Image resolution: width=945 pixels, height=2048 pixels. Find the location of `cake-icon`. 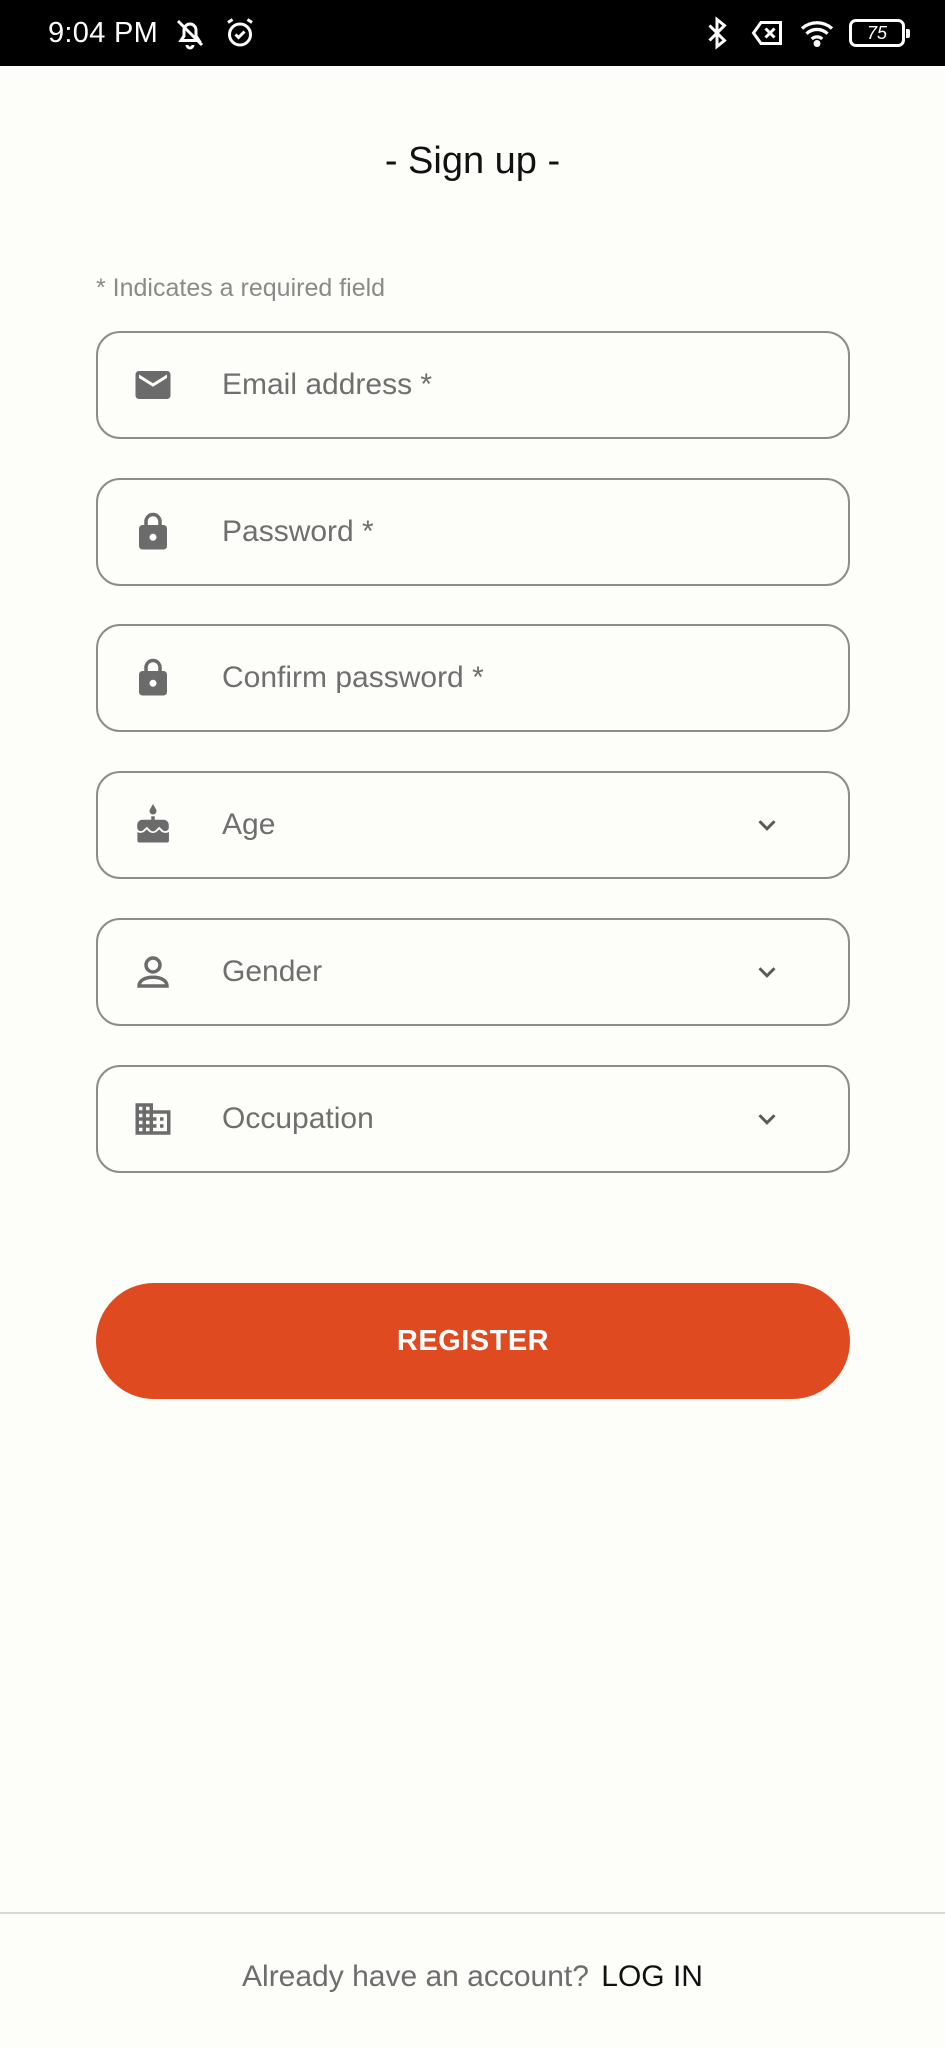

cake-icon is located at coordinates (153, 825).